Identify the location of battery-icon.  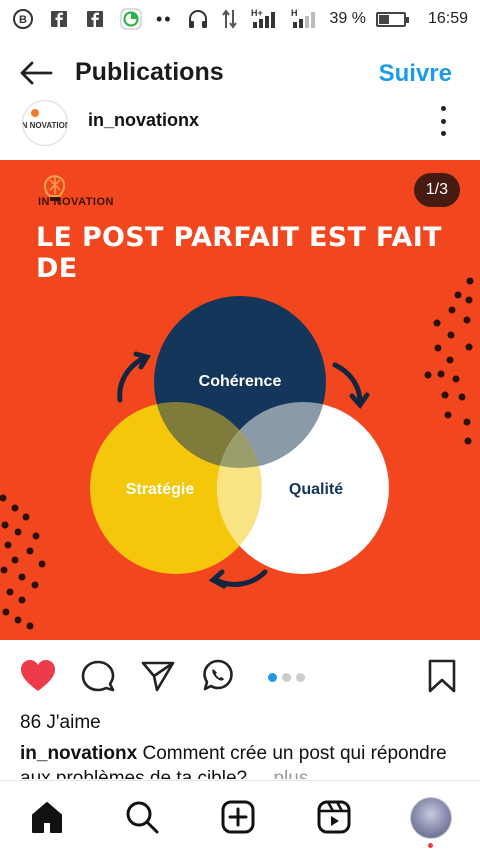
(392, 19).